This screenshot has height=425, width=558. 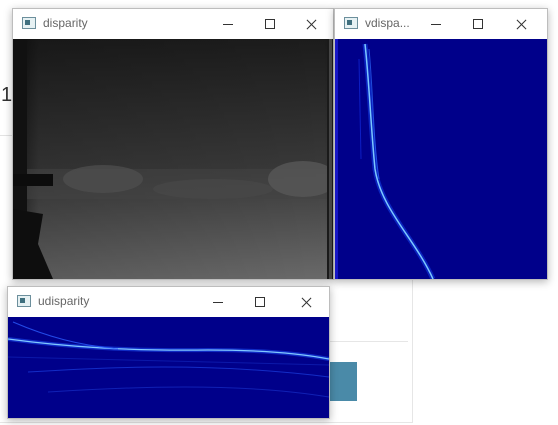 I want to click on udisparity-map, so click(x=168, y=367).